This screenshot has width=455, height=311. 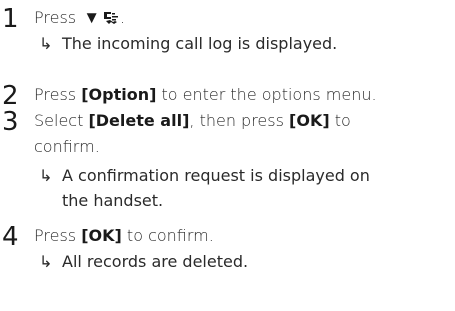 What do you see at coordinates (10, 237) in the screenshot?
I see `step-number: 4` at bounding box center [10, 237].